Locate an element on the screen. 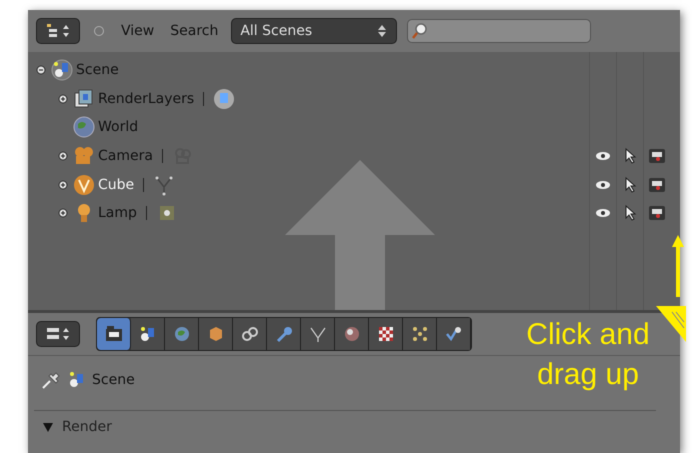 The height and width of the screenshot is (453, 692). constraints-tab is located at coordinates (250, 334).